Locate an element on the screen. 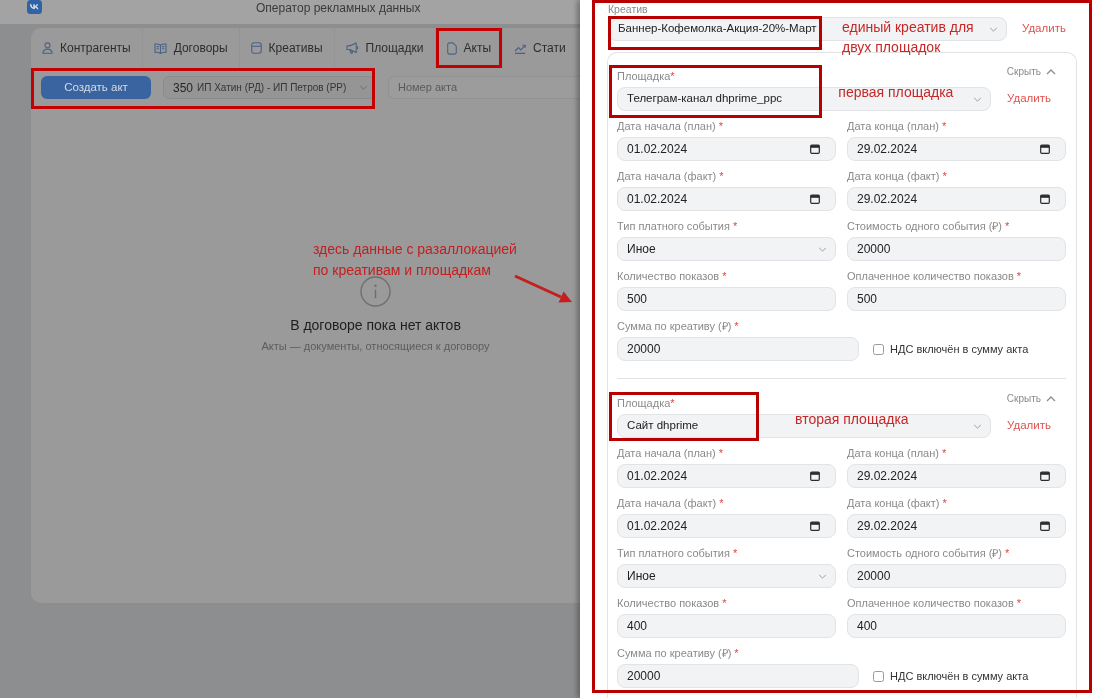 The height and width of the screenshot is (698, 1099). tab: Креативы is located at coordinates (286, 48).